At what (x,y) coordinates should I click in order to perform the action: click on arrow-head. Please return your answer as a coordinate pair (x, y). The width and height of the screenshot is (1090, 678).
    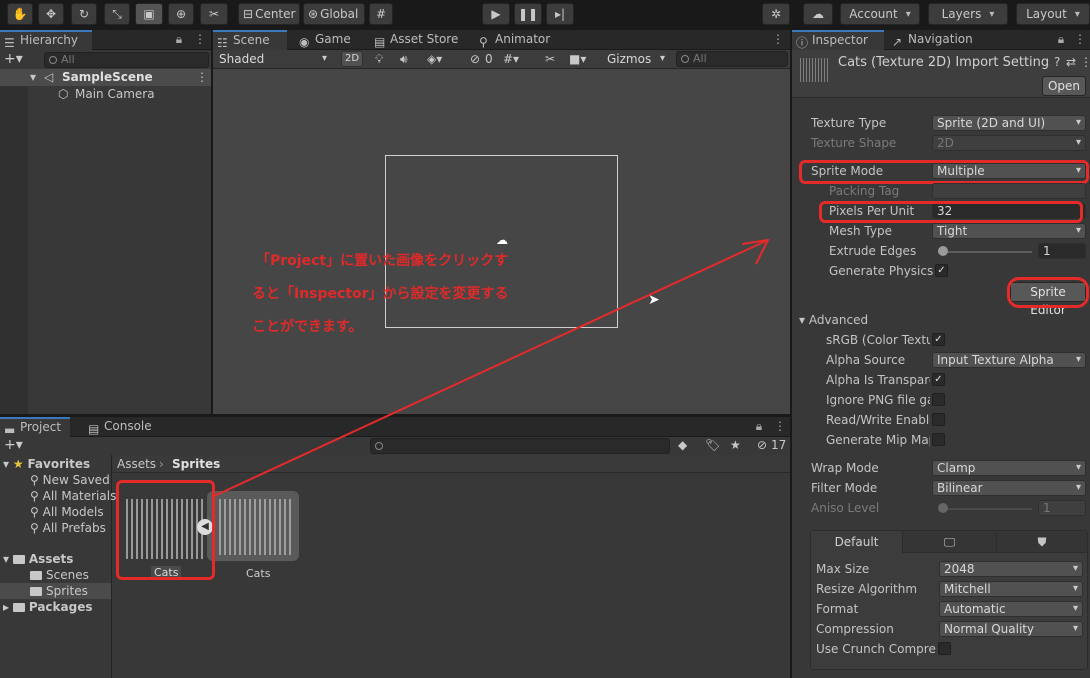
    Looking at the image, I should click on (755, 251).